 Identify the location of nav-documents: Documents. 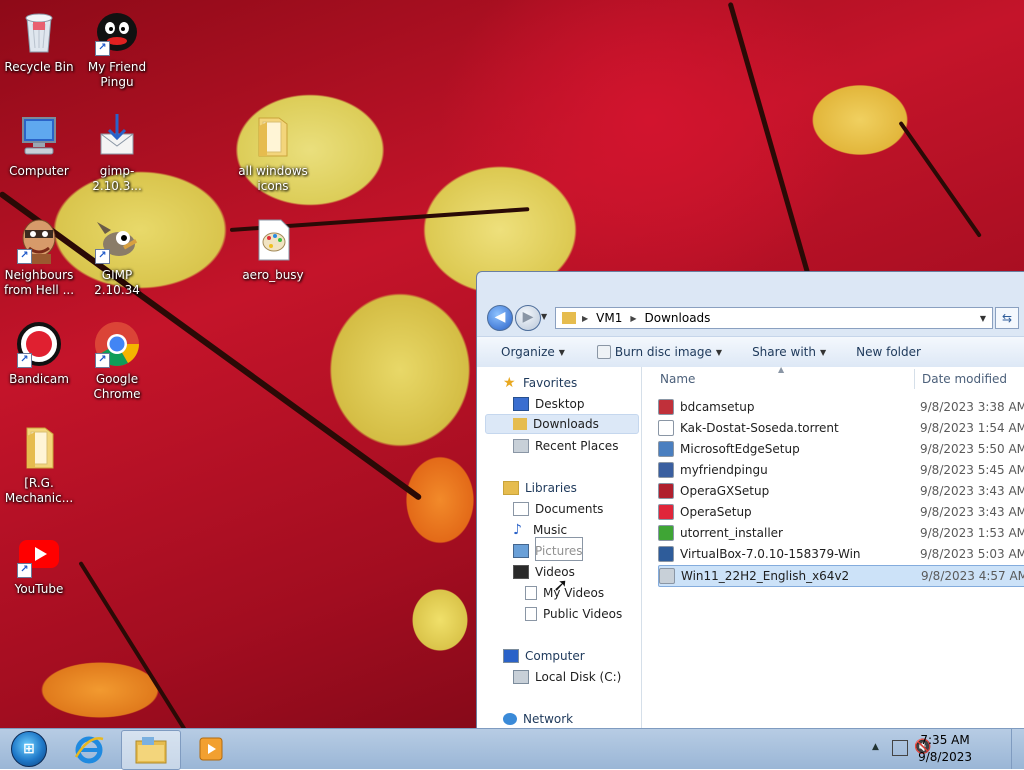
(558, 509).